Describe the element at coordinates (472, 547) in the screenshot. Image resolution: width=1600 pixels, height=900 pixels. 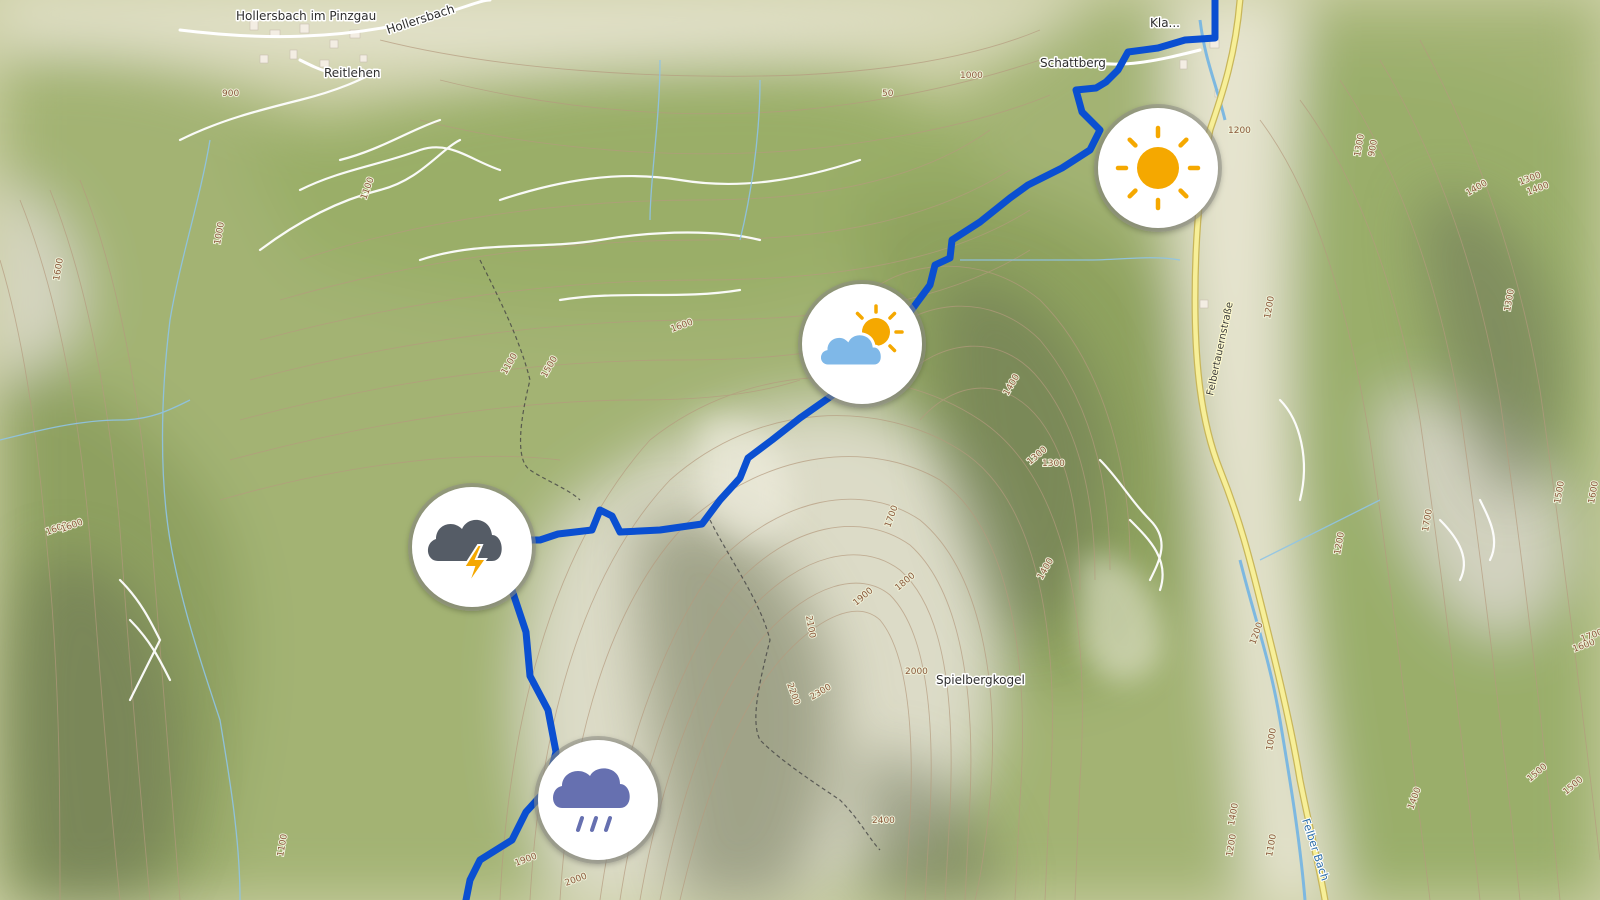
I see `weather-marker-thunderstorm` at that location.